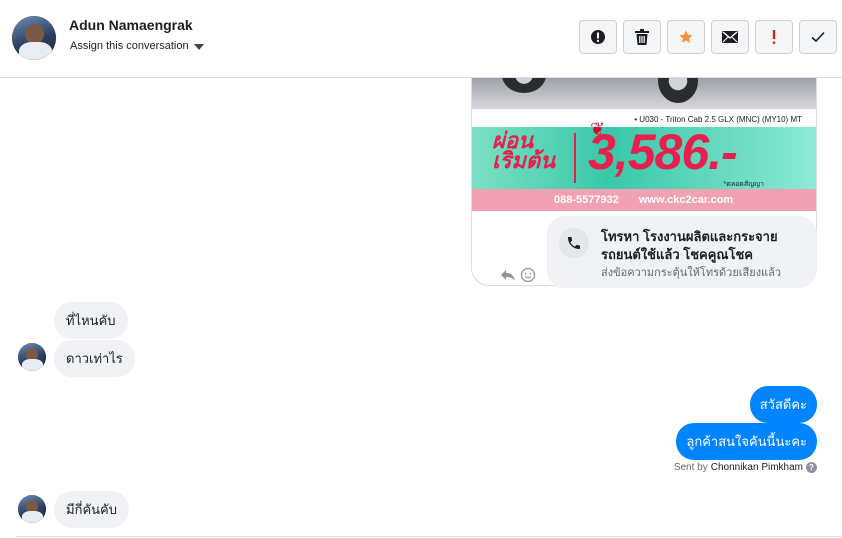  I want to click on star-button, so click(686, 37).